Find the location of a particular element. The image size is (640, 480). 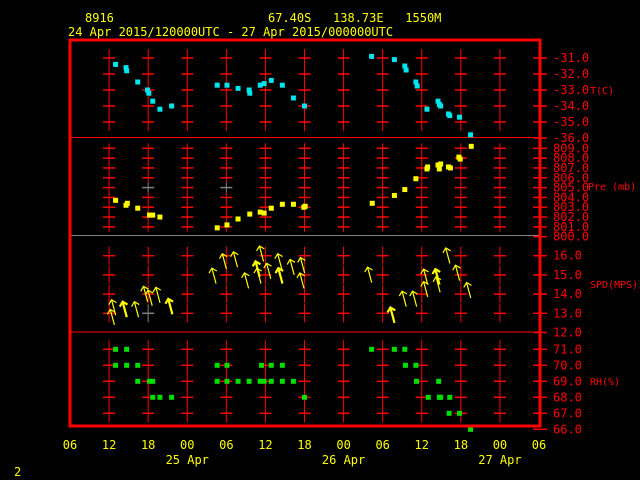

y-tick-label: -33.0 is located at coordinates (571, 90).